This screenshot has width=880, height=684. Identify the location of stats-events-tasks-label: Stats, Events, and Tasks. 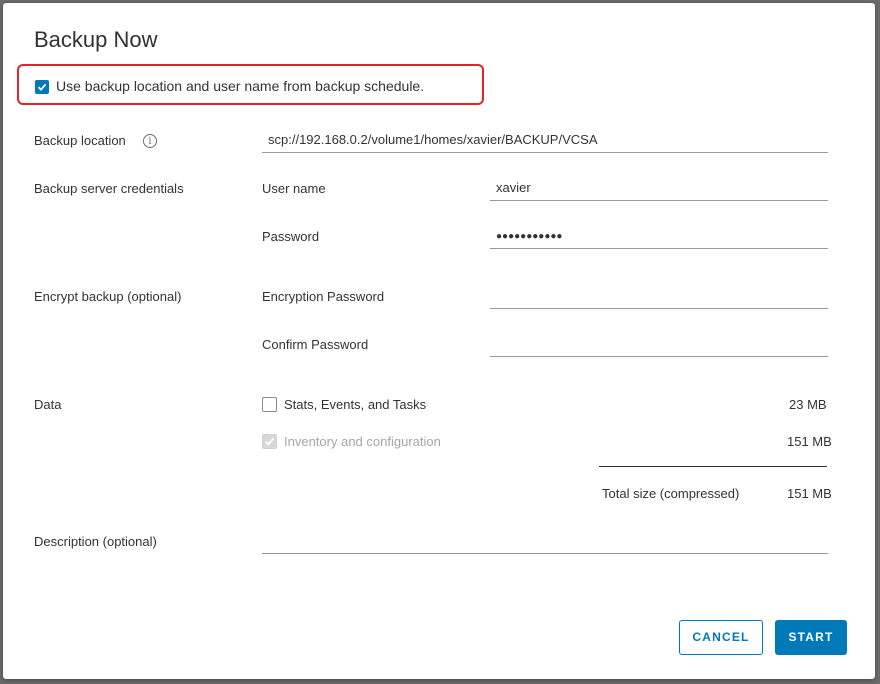
(355, 404).